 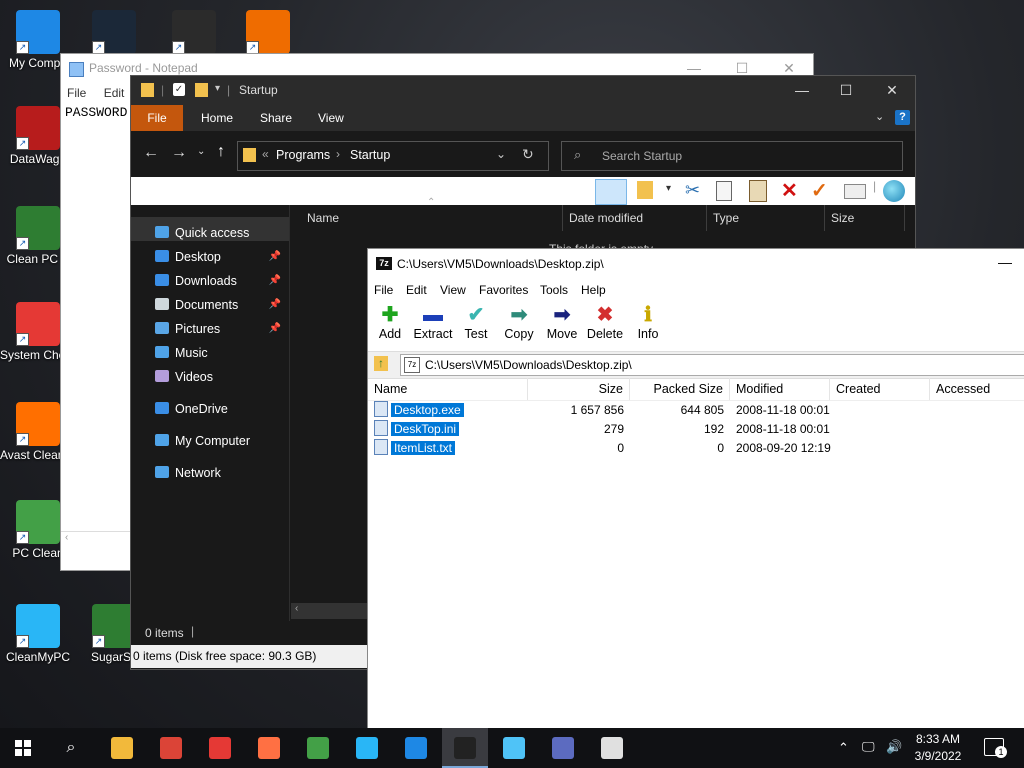 What do you see at coordinates (416, 748) in the screenshot?
I see `taskbar-sail-app` at bounding box center [416, 748].